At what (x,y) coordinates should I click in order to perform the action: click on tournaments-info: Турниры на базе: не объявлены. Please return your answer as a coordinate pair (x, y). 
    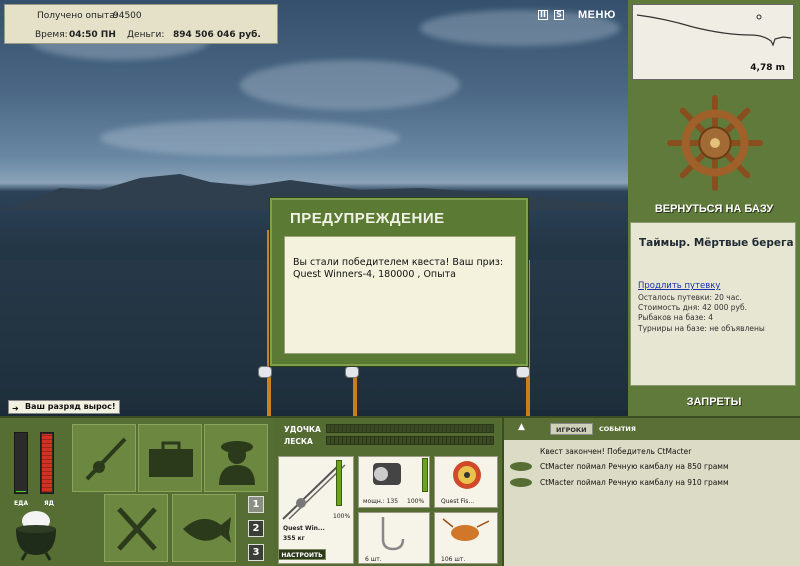
    Looking at the image, I should click on (701, 328).